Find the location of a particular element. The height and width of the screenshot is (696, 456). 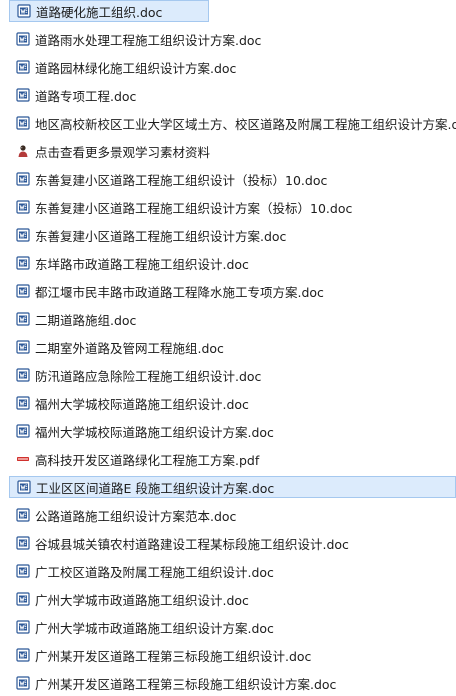

file-row: 东垟路市政道路工程施工组织设计.doc is located at coordinates (228, 263).